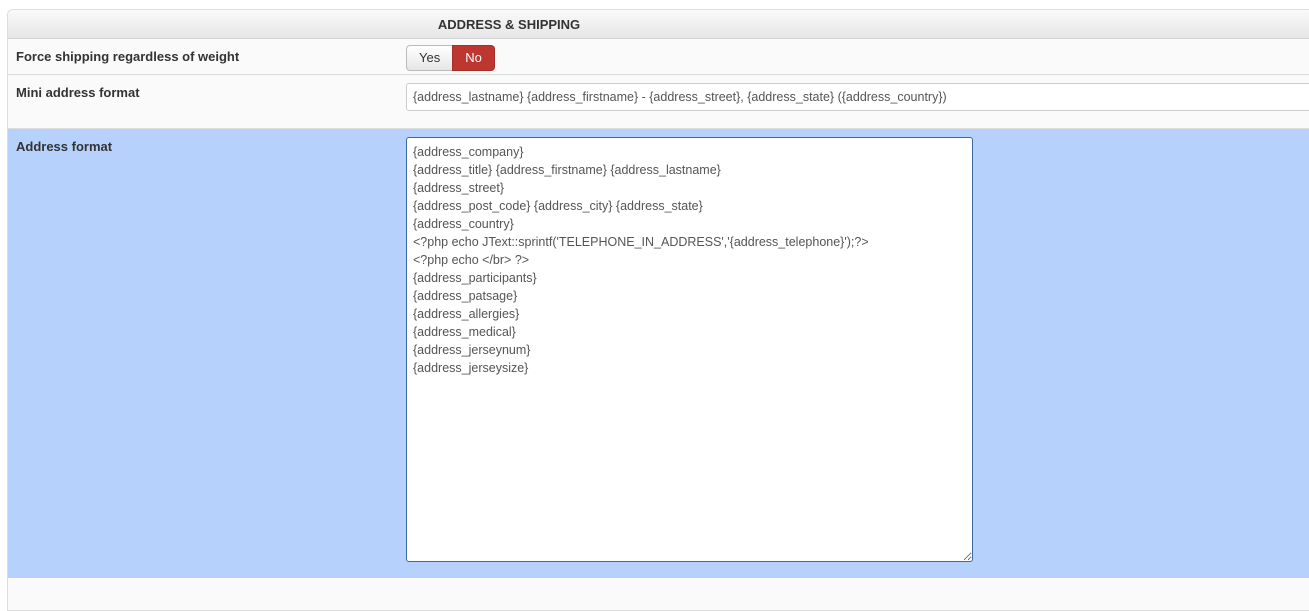  I want to click on force-shipping-toggle: Yes No, so click(450, 58).